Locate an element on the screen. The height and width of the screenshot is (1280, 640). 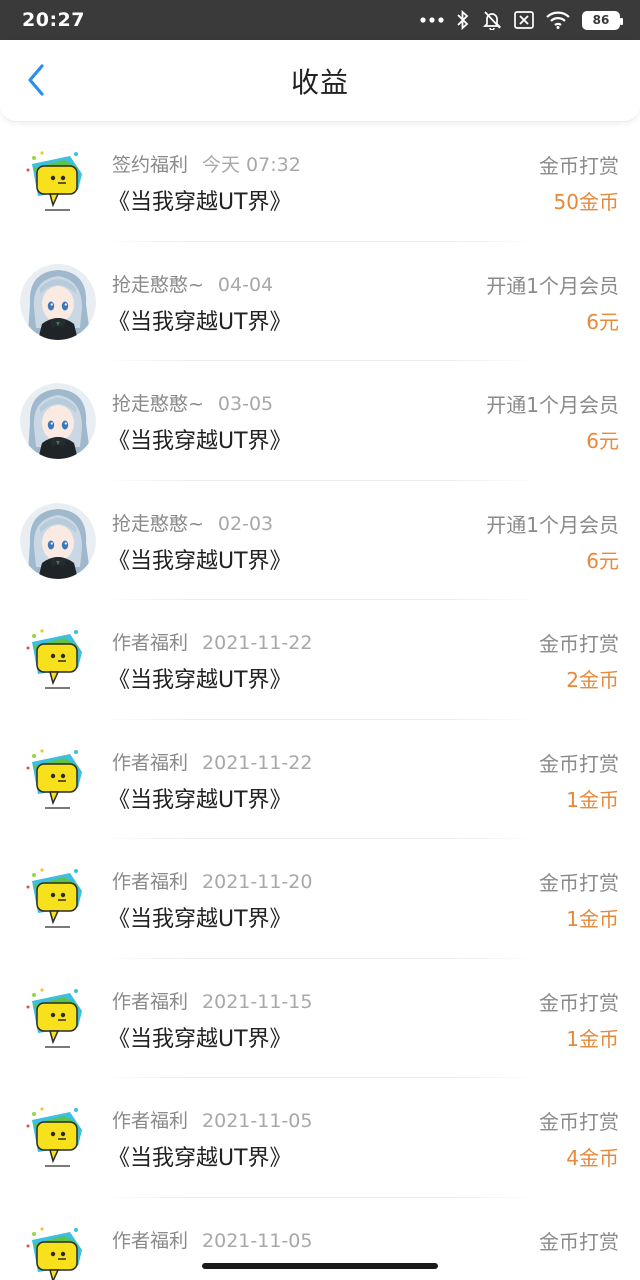
header: 收益 is located at coordinates (320, 81).